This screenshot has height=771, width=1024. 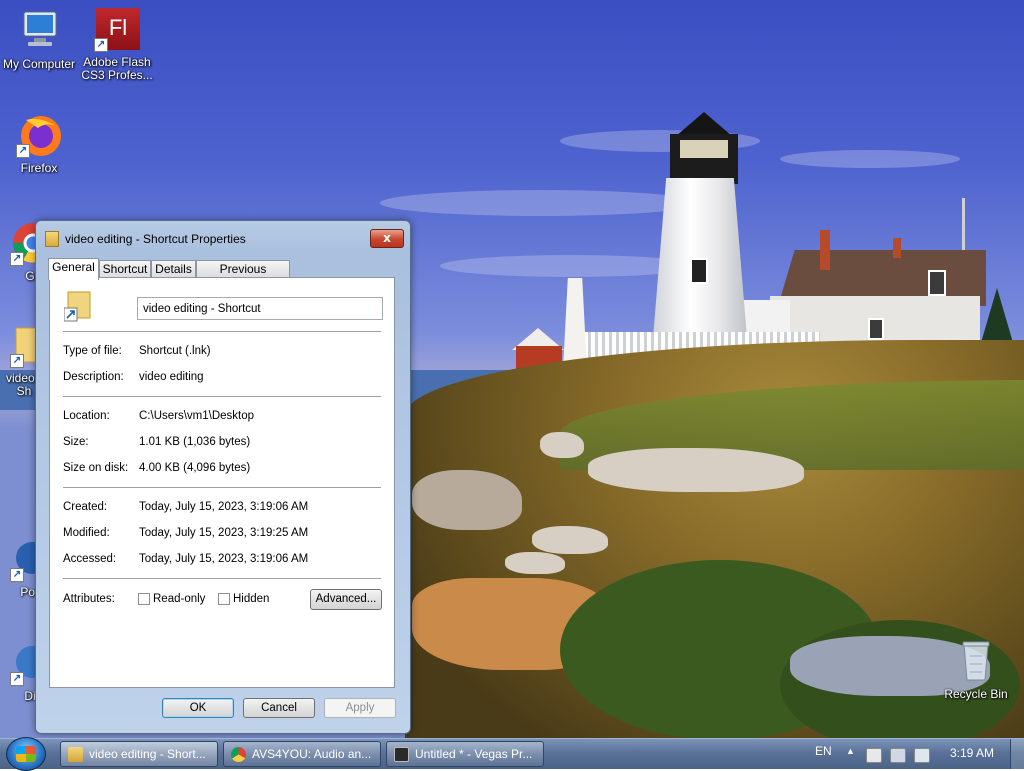 What do you see at coordinates (125, 269) in the screenshot?
I see `tab-shortcut: Shortcut` at bounding box center [125, 269].